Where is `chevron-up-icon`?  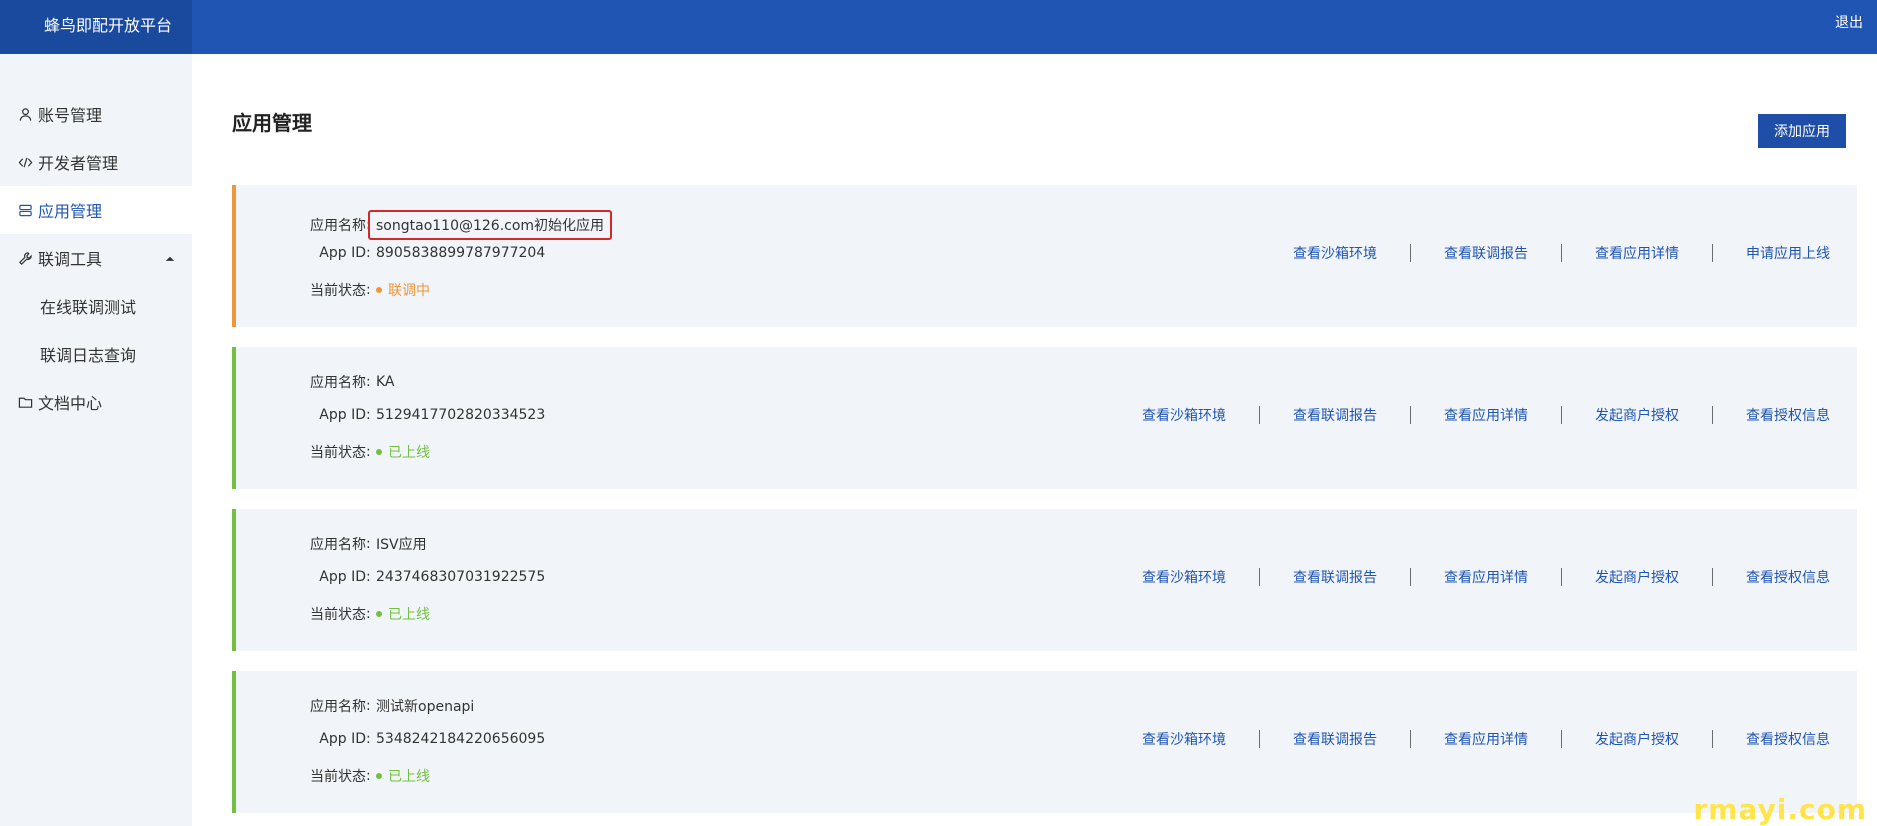
chevron-up-icon is located at coordinates (170, 258).